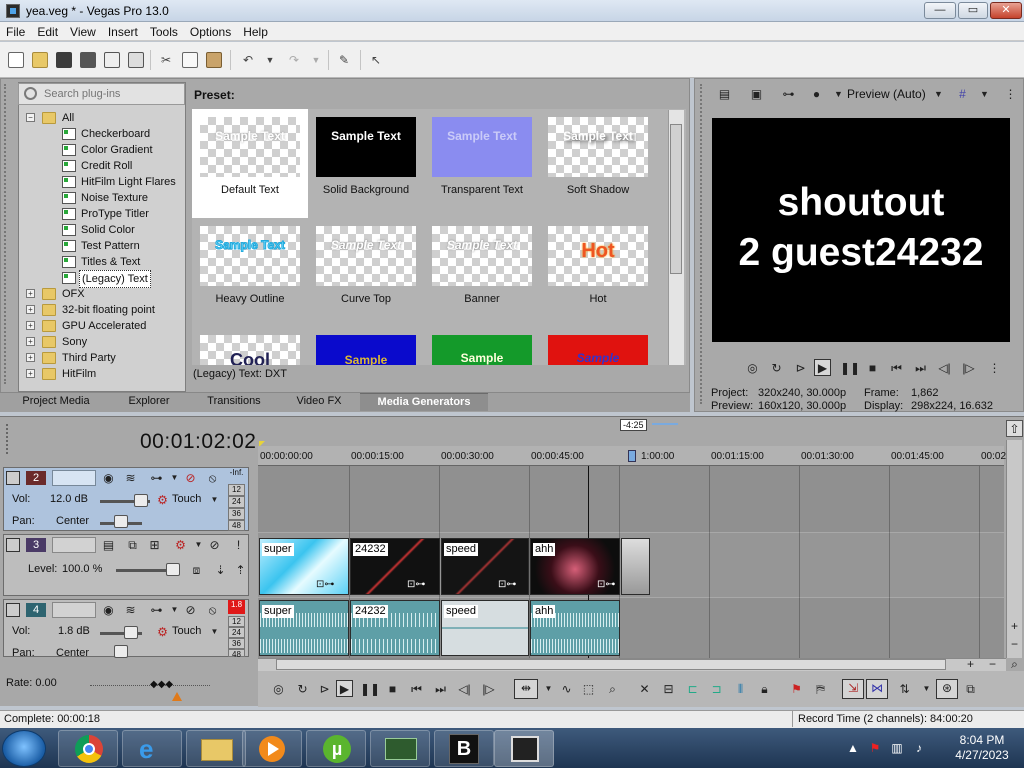 Image resolution: width=1024 pixels, height=768 pixels. What do you see at coordinates (270, 60) in the screenshot?
I see `undo-dropdown-icon: ▼` at bounding box center [270, 60].